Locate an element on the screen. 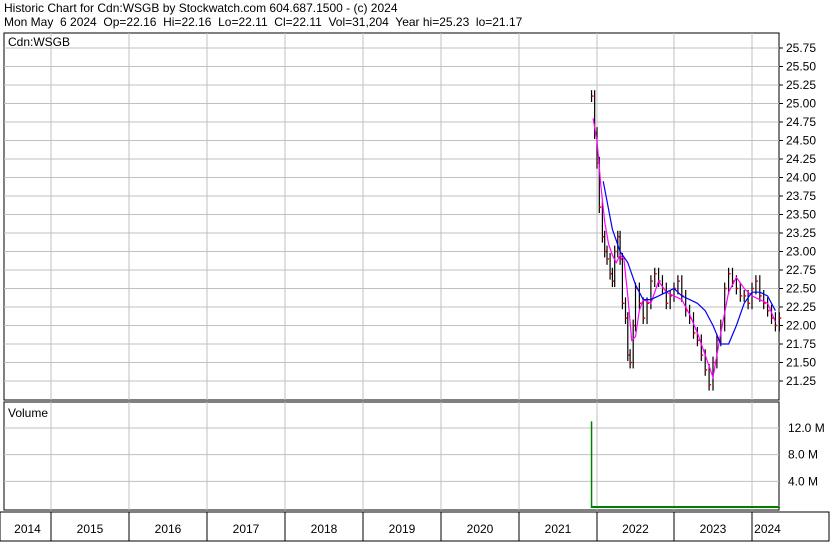 This screenshot has width=830, height=543. year-label: 2023 is located at coordinates (713, 529).